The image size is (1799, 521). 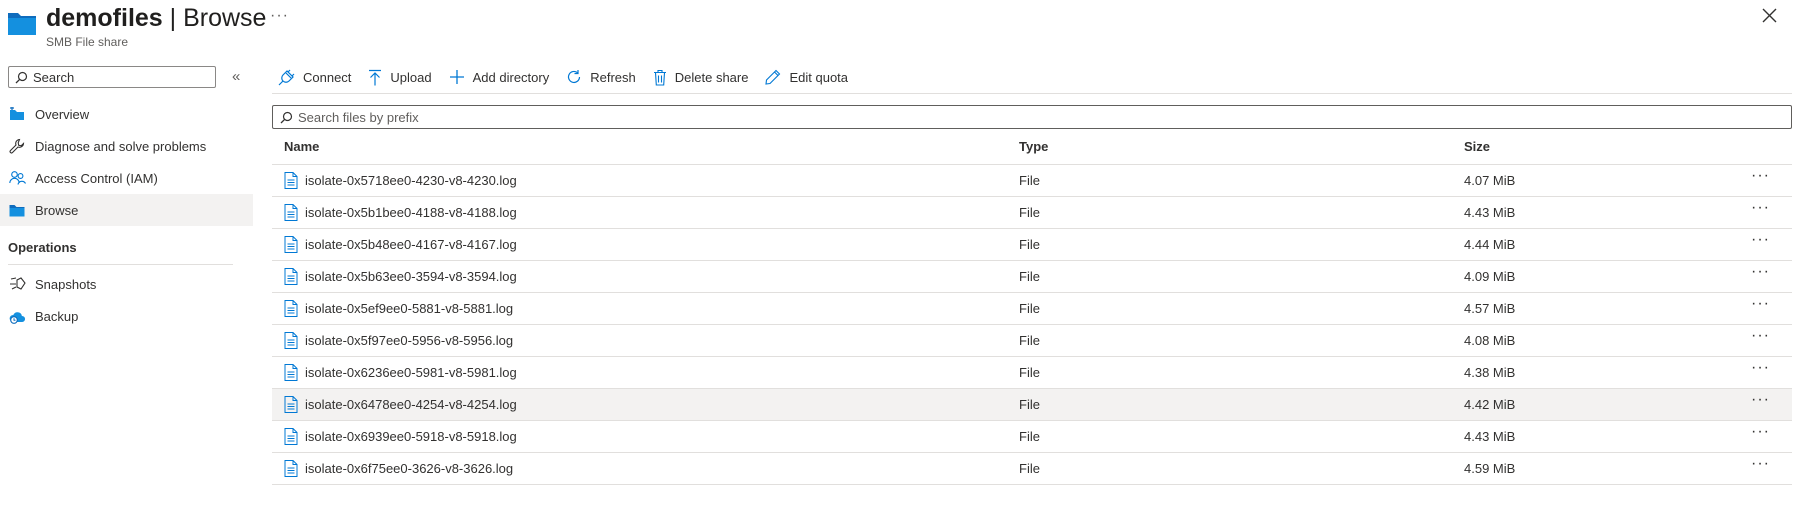 What do you see at coordinates (613, 77) in the screenshot?
I see `refresh-label: Refresh` at bounding box center [613, 77].